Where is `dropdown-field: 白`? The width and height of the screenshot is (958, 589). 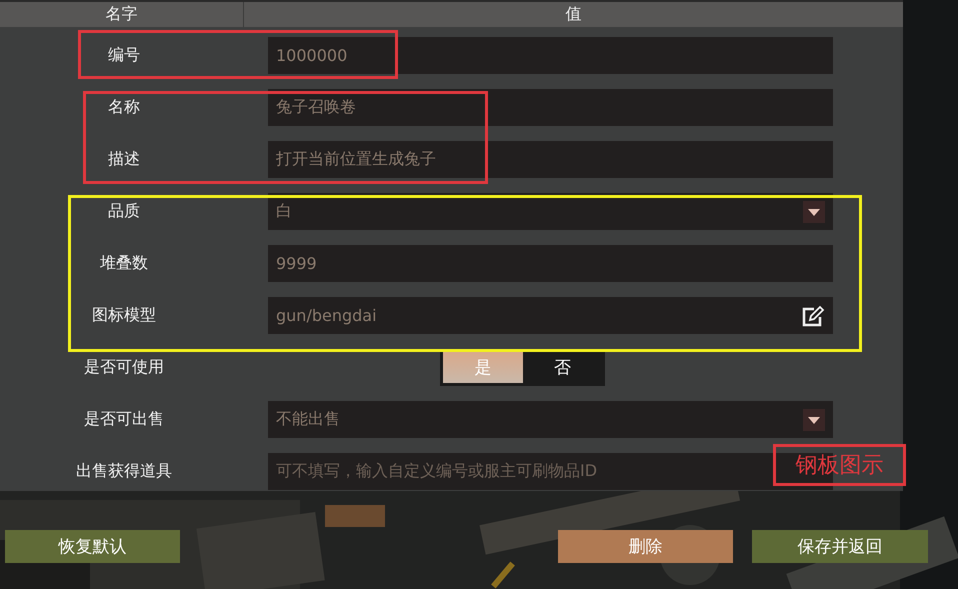 dropdown-field: 白 is located at coordinates (550, 211).